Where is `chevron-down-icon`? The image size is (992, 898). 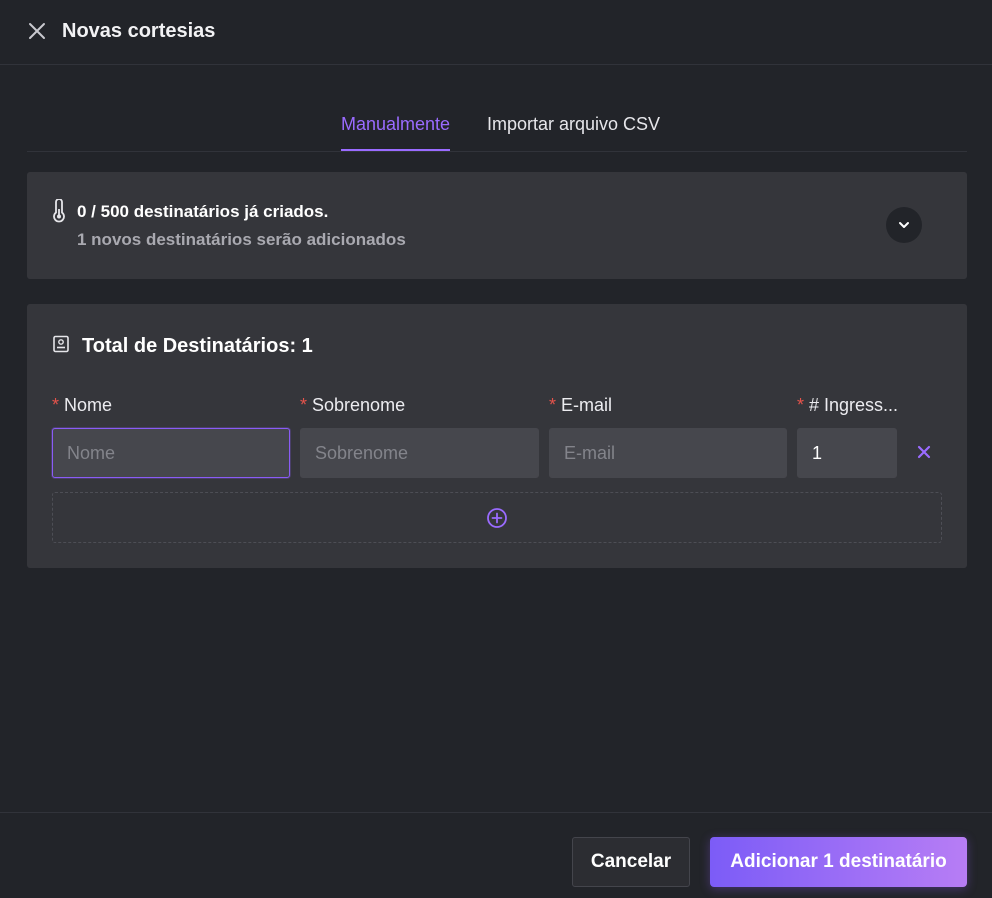 chevron-down-icon is located at coordinates (904, 225).